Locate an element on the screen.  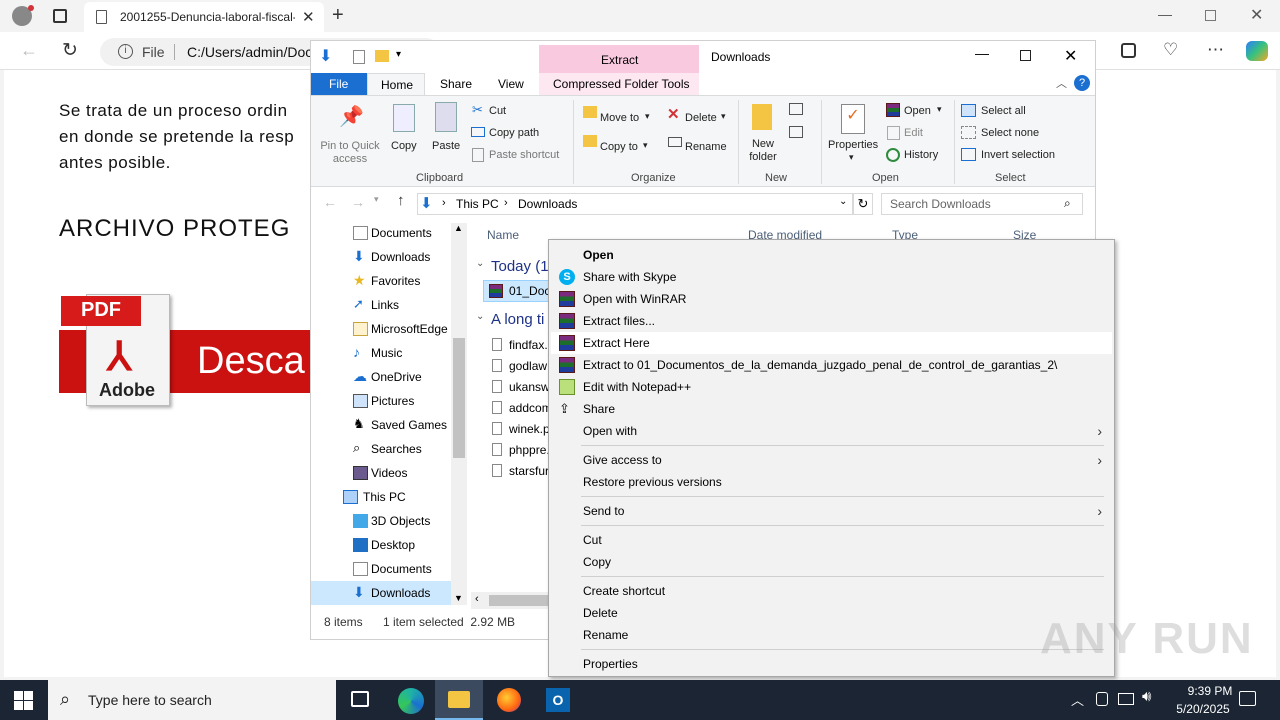
menu-item-send-to: Send to › is located at coordinates (831, 511).